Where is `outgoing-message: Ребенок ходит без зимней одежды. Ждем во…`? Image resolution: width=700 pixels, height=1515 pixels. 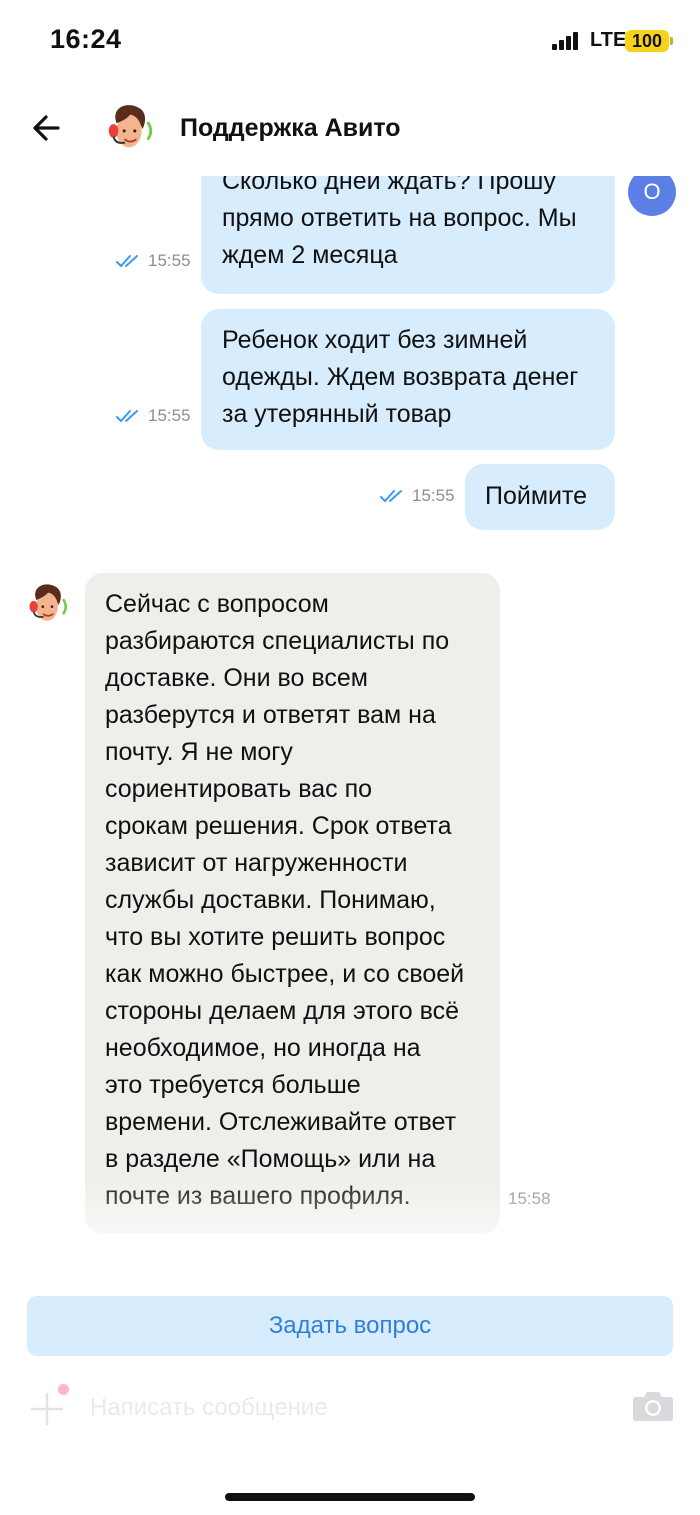
outgoing-message: Ребенок ходит без зимней одежды. Ждем во… is located at coordinates (408, 379).